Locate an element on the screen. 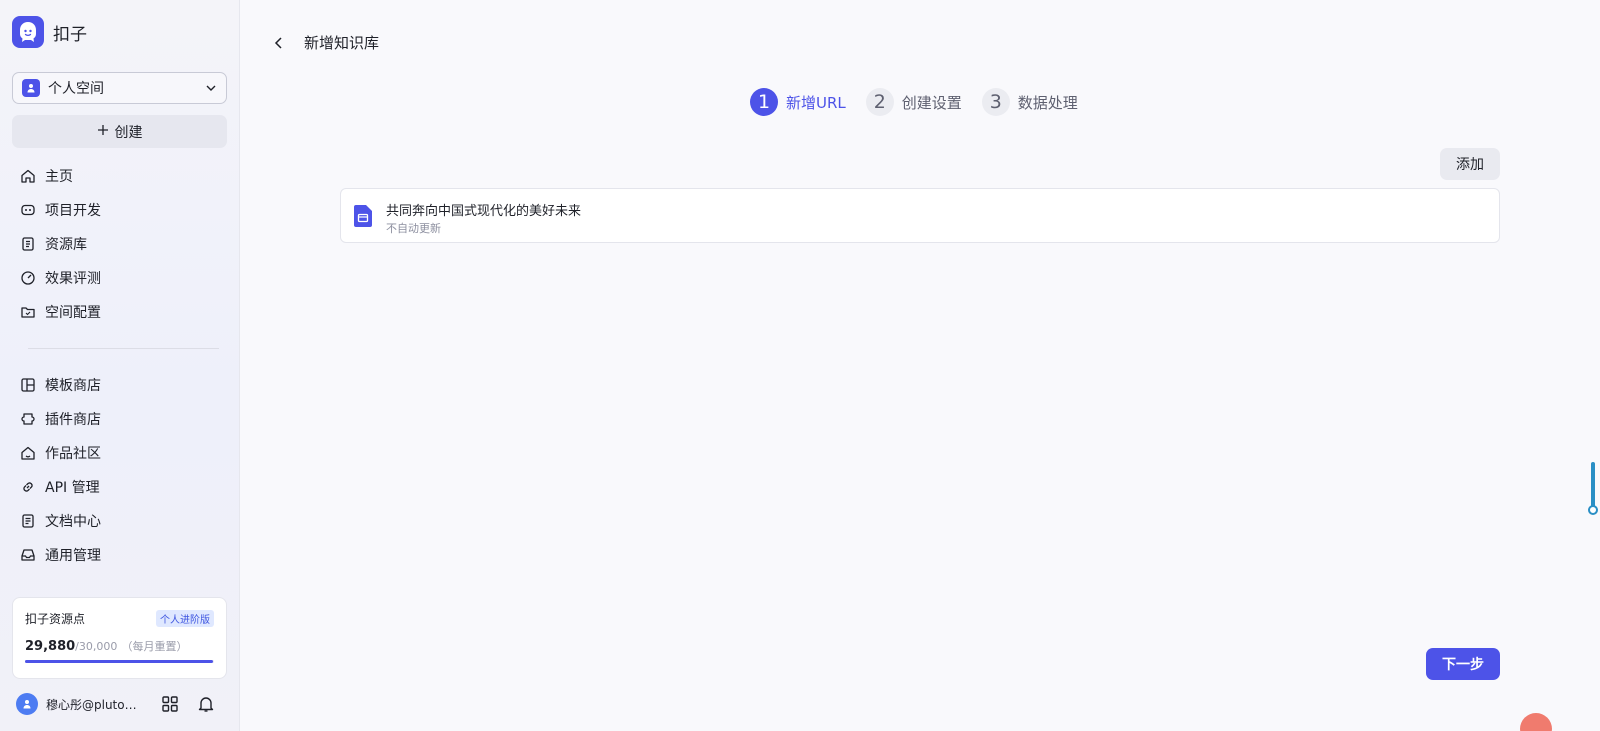 Image resolution: width=1600 pixels, height=731 pixels. stepper: 1 新增URL 2 创建设置 3 数据处理 is located at coordinates (914, 102).